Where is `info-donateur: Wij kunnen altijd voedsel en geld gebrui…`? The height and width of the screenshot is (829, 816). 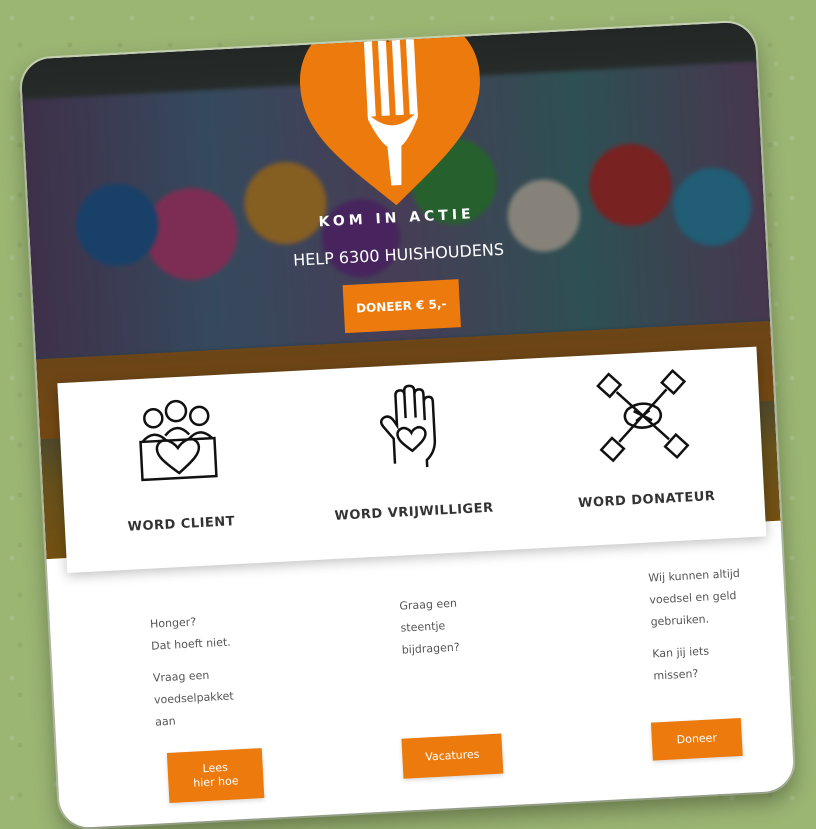 info-donateur: Wij kunnen altijd voedsel en geld gebrui… is located at coordinates (711, 629).